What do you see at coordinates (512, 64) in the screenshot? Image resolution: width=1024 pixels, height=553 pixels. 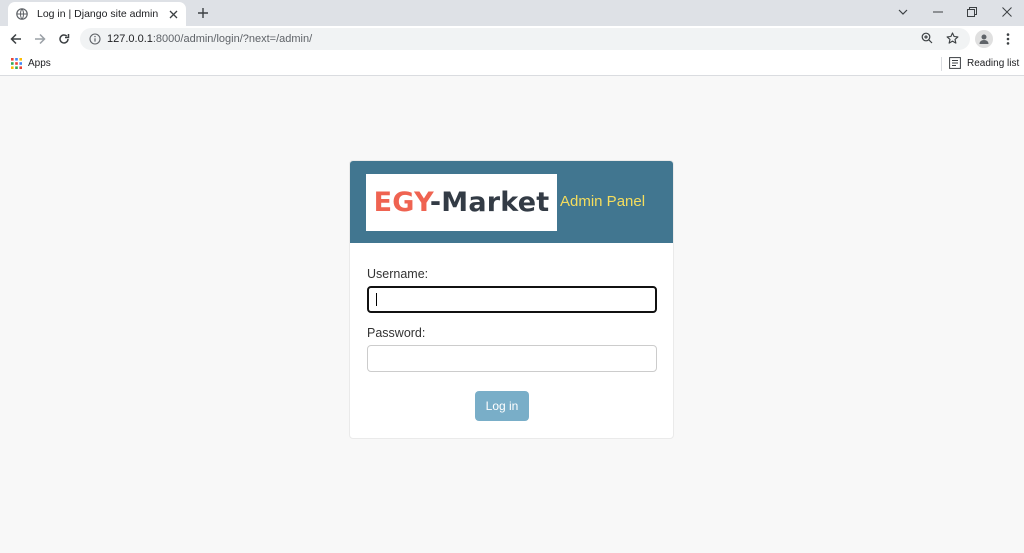 I see `bookmarks-bar: Apps Reading list` at bounding box center [512, 64].